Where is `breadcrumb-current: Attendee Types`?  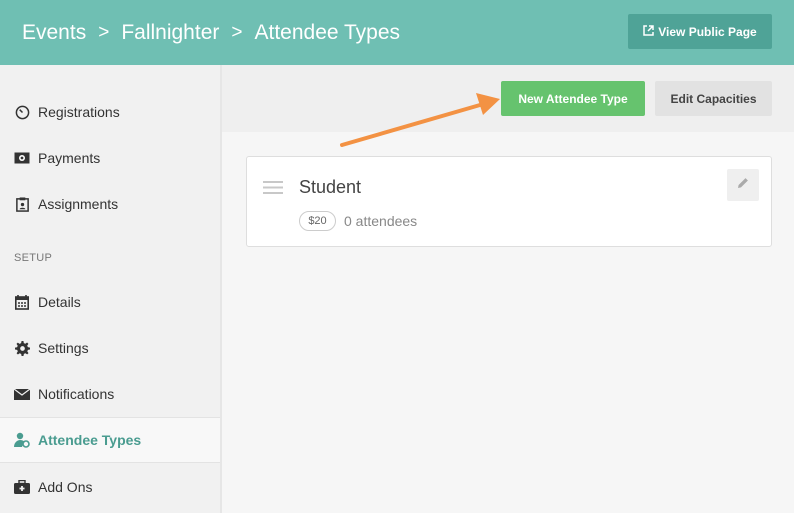
breadcrumb-current: Attendee Types is located at coordinates (327, 32).